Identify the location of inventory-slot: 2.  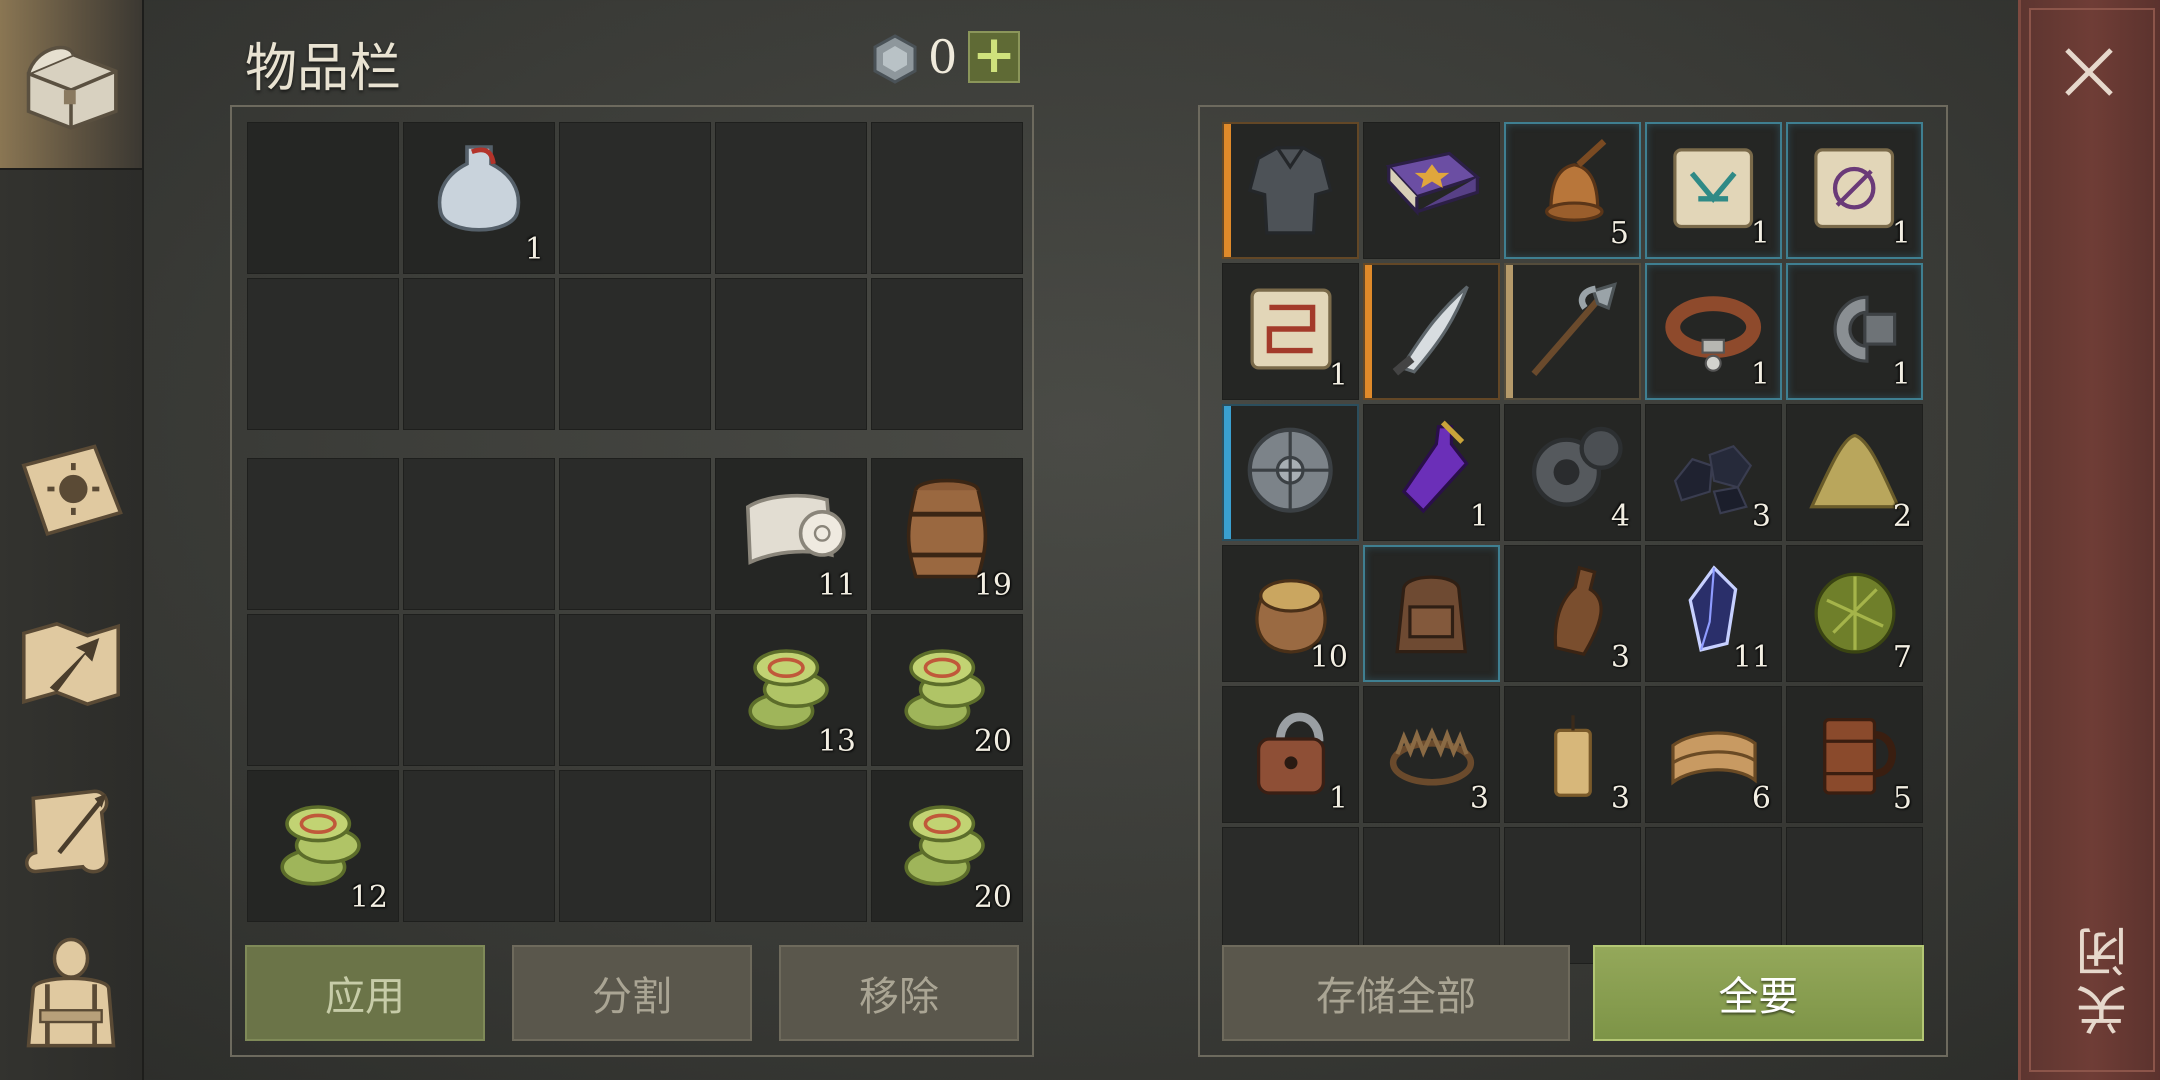
(1854, 472).